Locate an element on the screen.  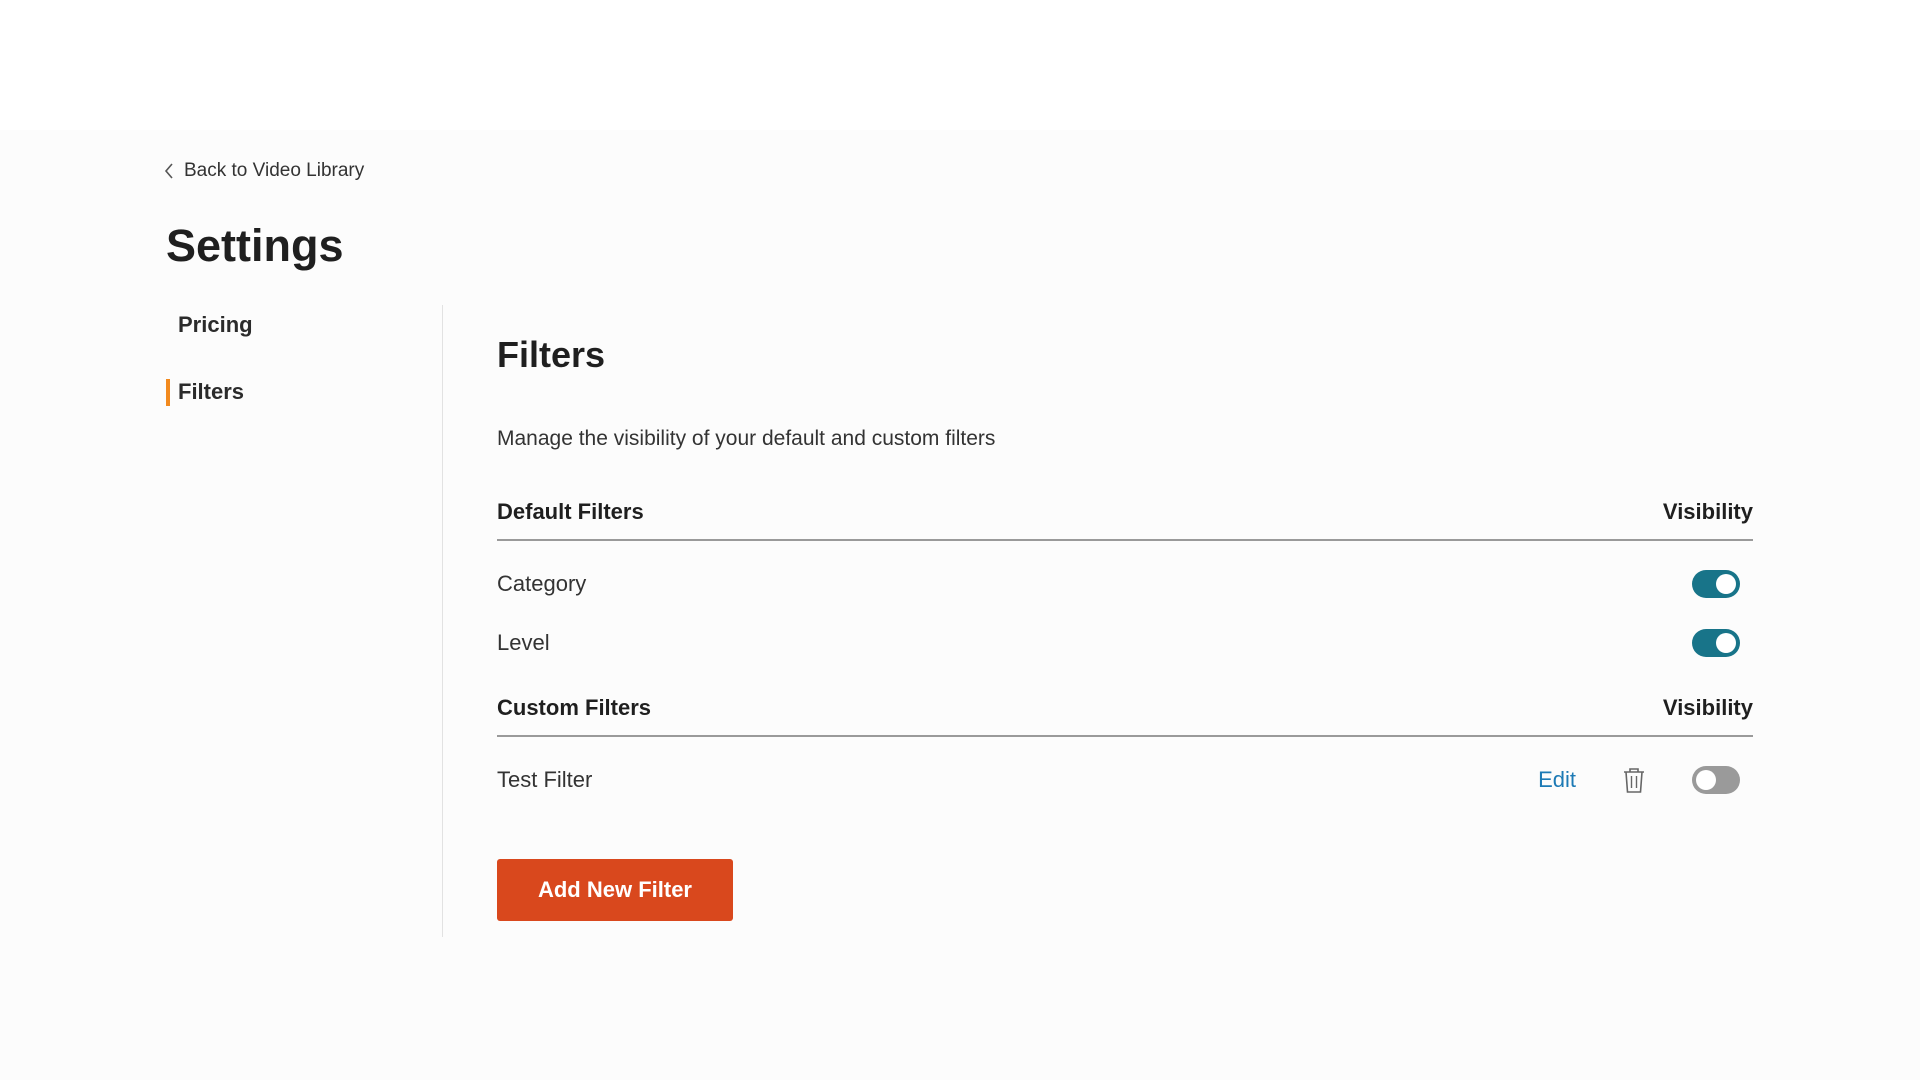
page-title: Settings is located at coordinates (255, 245).